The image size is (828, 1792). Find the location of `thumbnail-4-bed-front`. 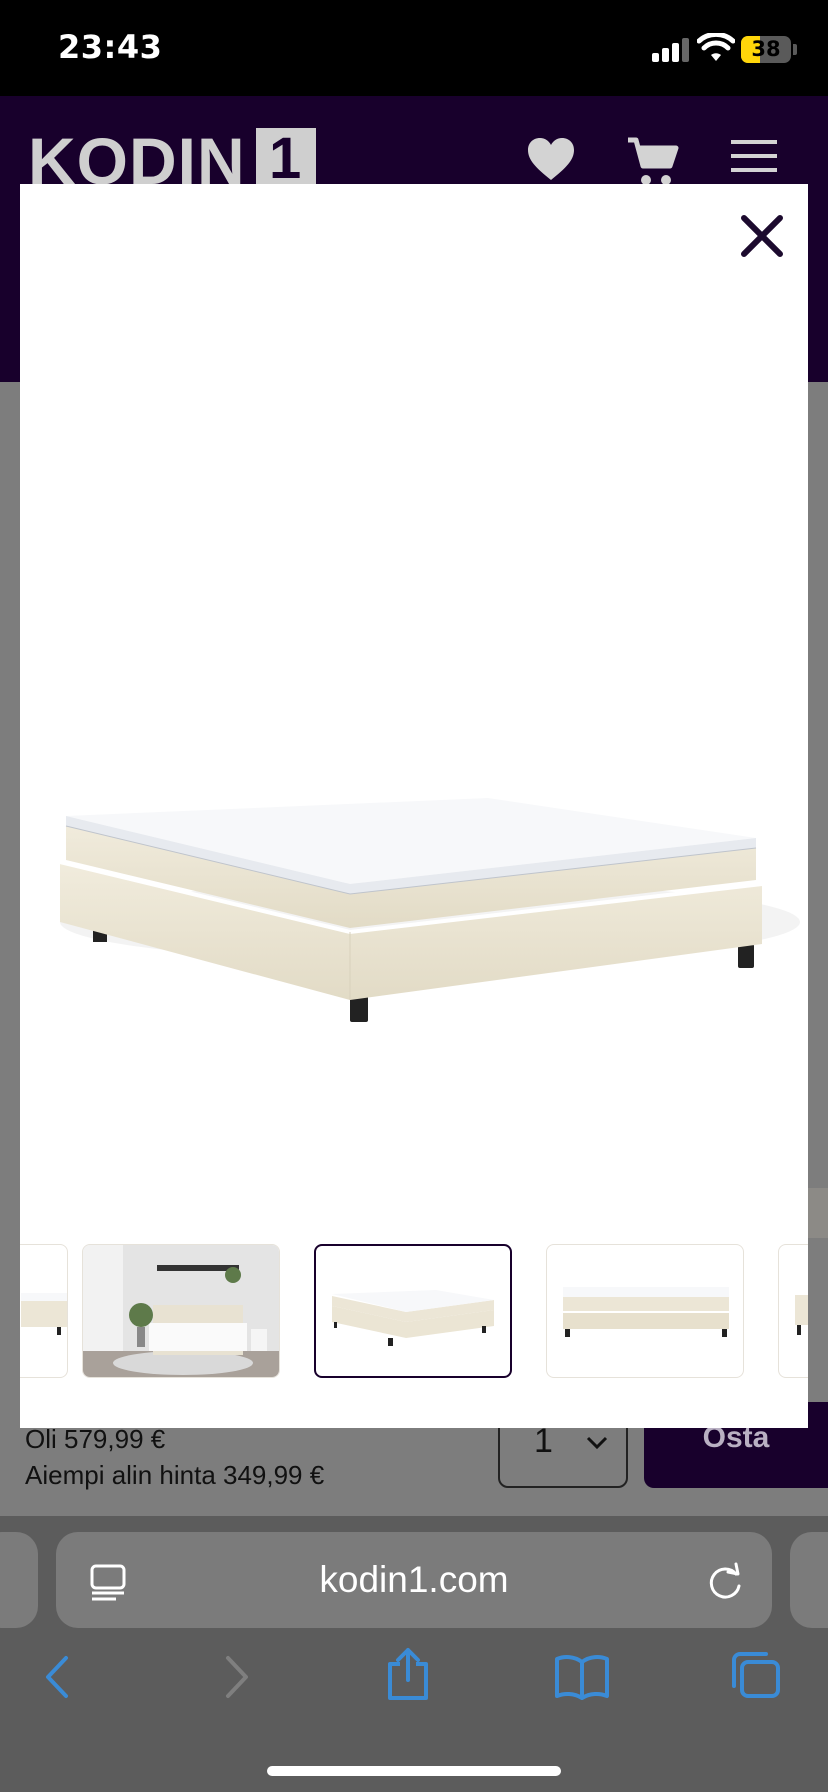

thumbnail-4-bed-front is located at coordinates (645, 1311).